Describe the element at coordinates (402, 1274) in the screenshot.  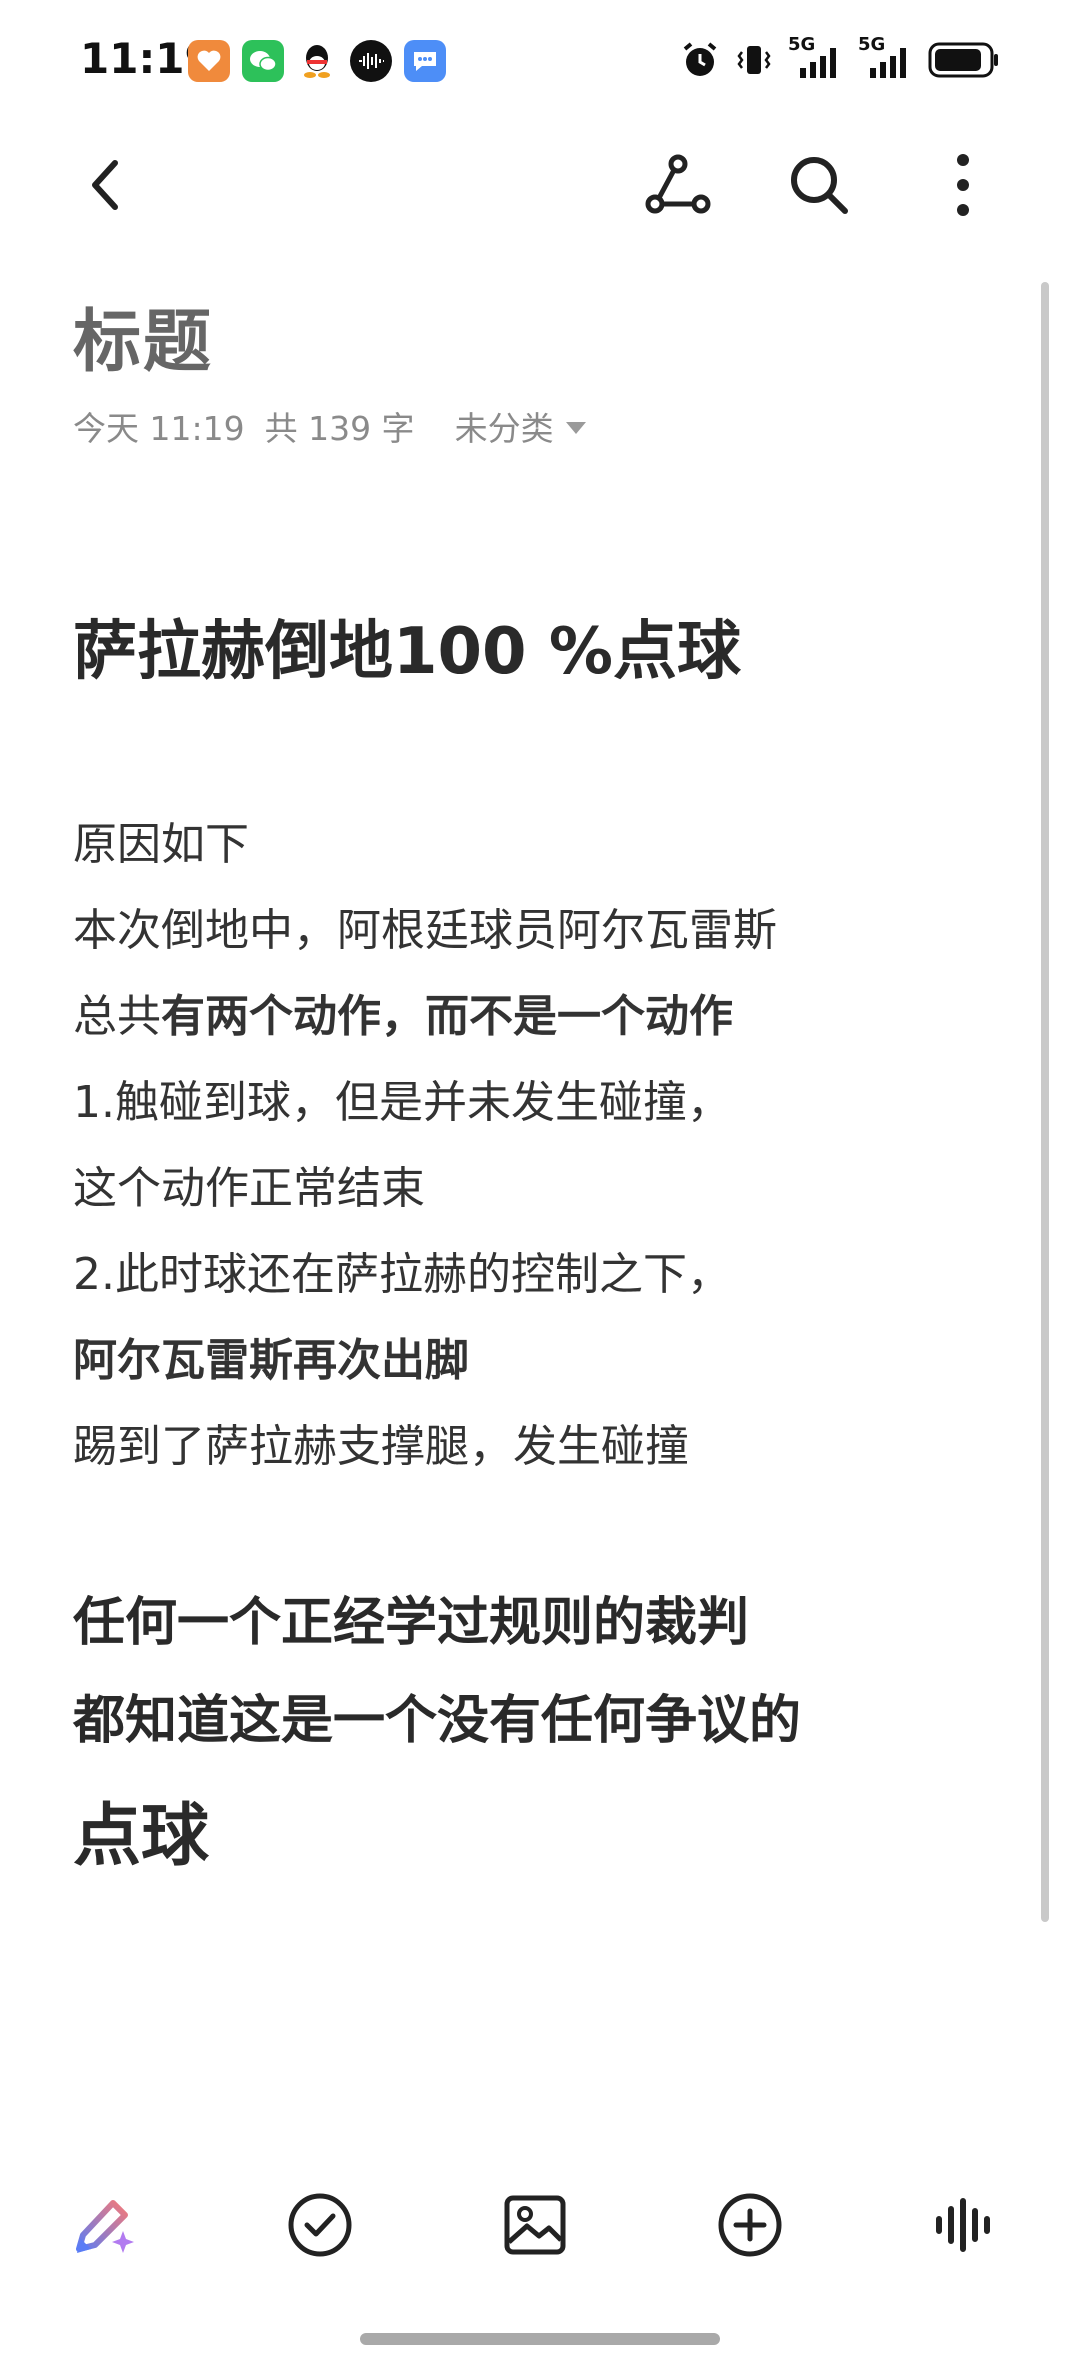
I see `body-line: 2.此时球还在萨拉赫的控制之下，` at that location.